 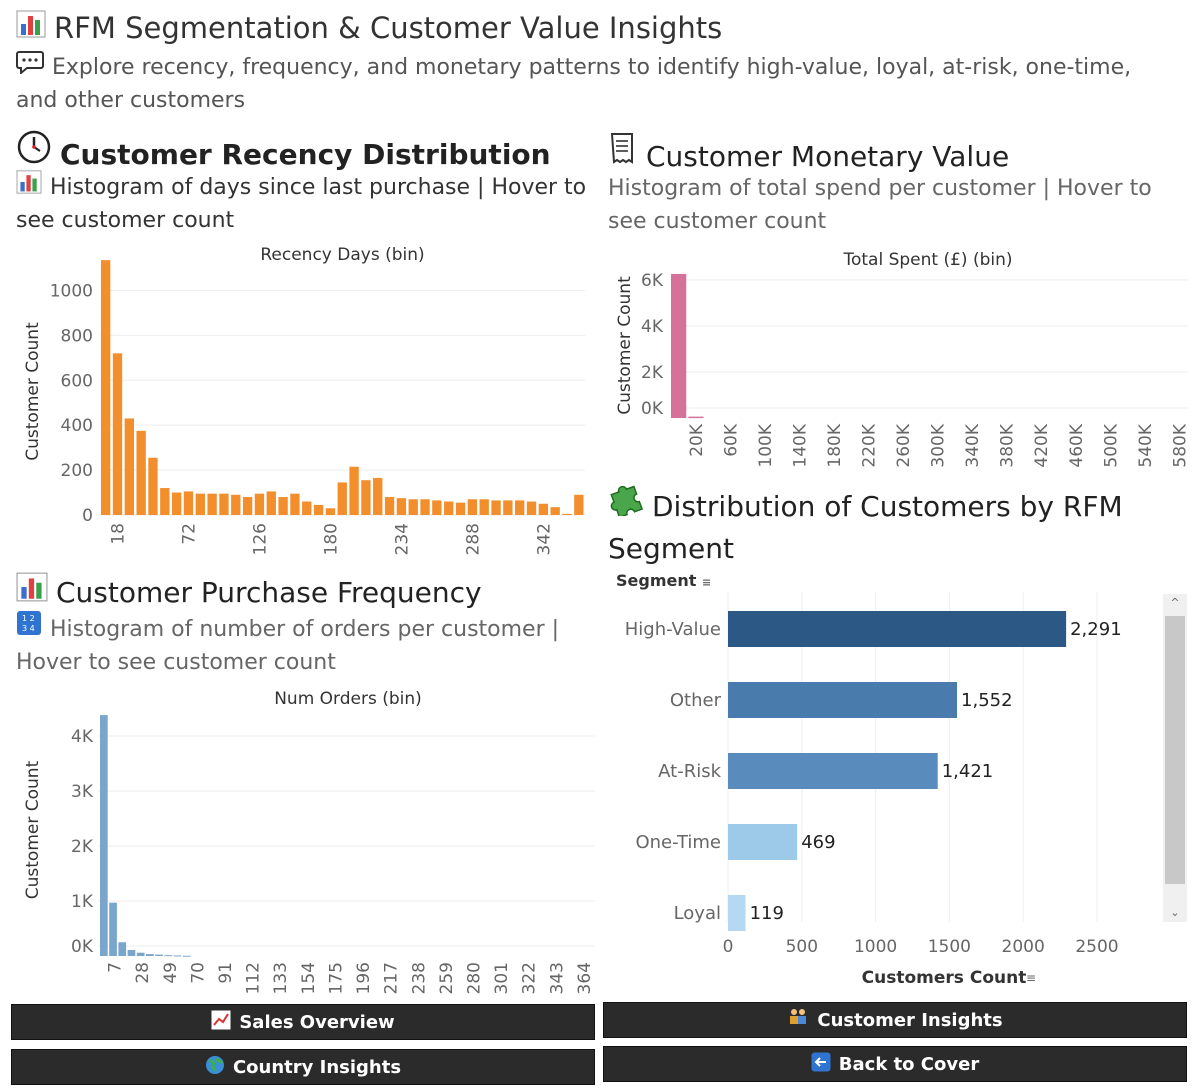 I want to click on x-axis-title: Num Orders (bin), so click(x=348, y=699).